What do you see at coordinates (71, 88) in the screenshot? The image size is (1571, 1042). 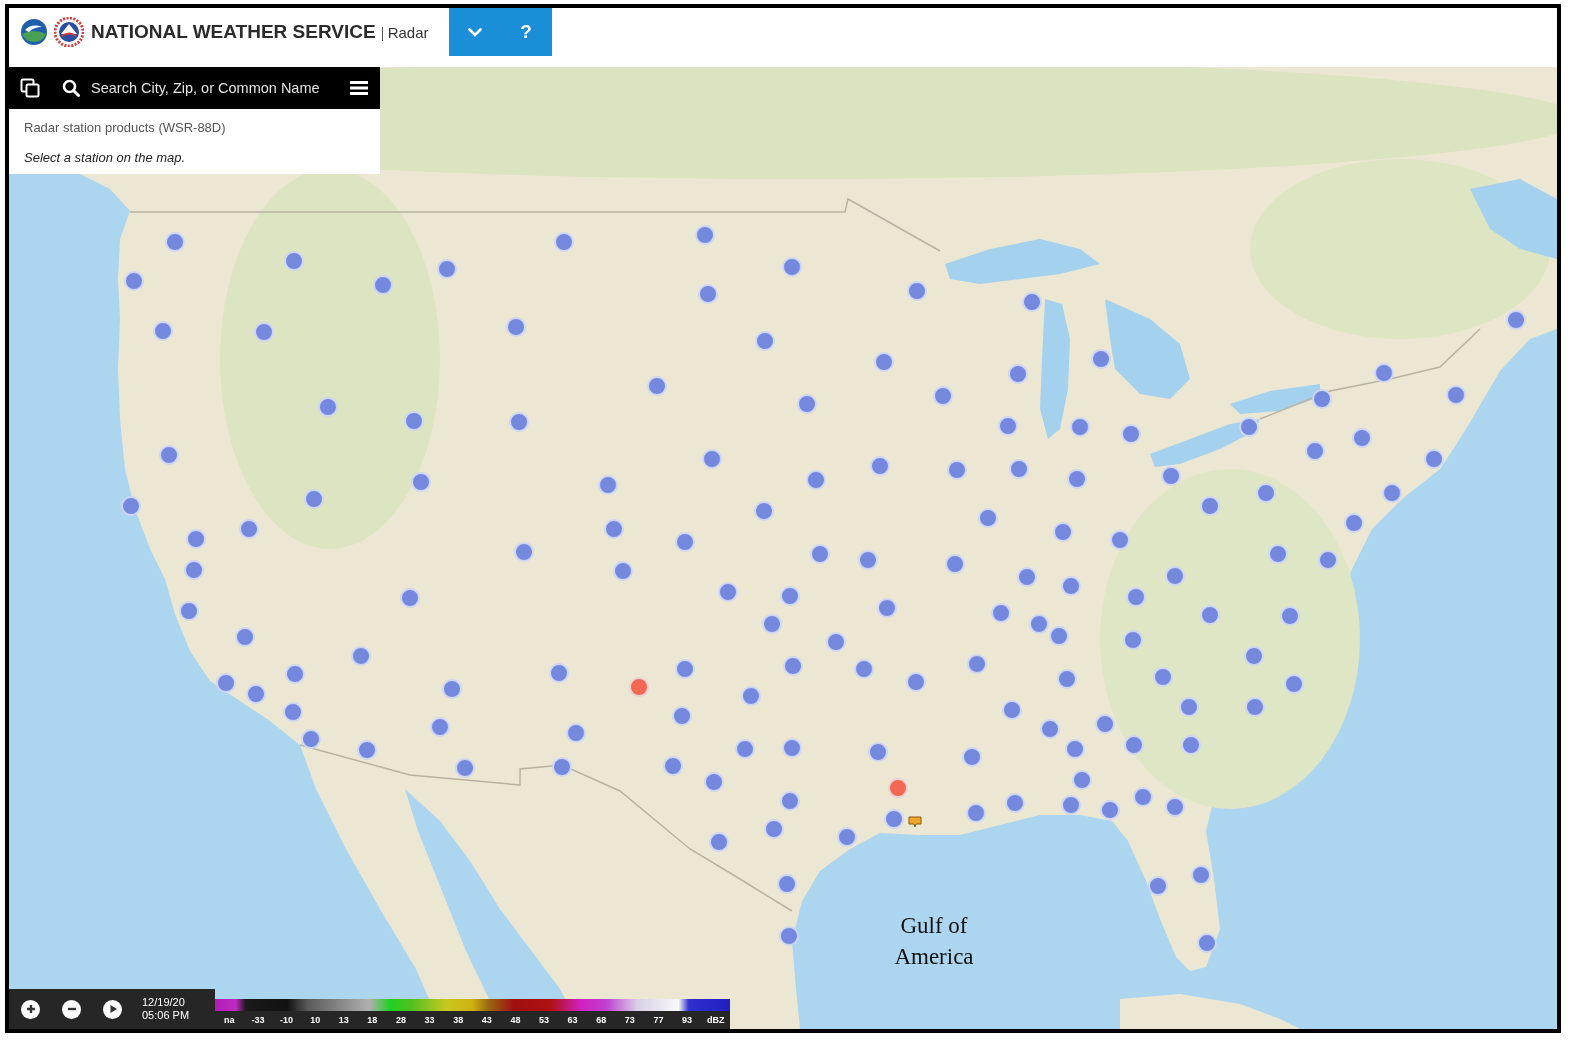 I see `search-icon` at bounding box center [71, 88].